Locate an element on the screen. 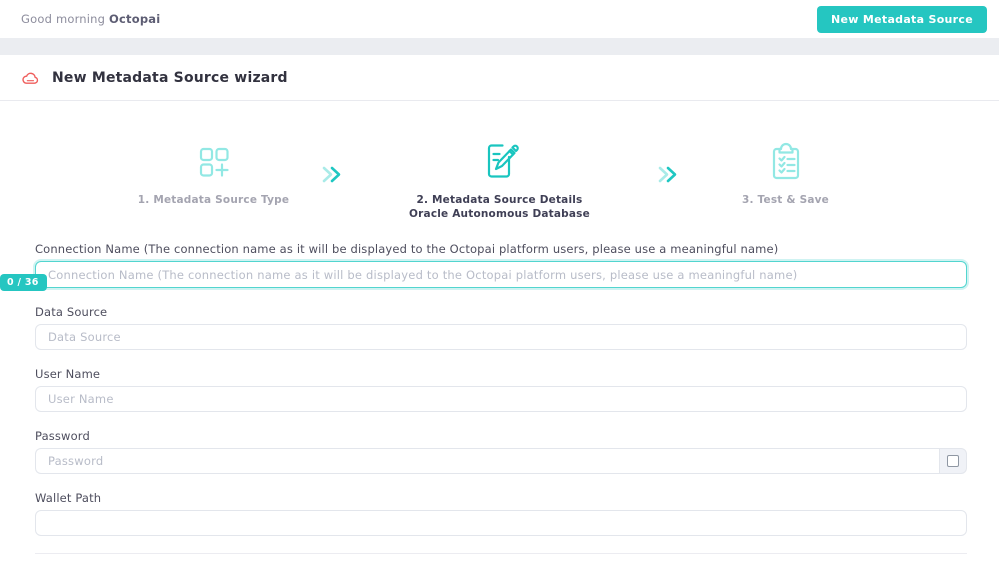  password-group: Password is located at coordinates (501, 452).